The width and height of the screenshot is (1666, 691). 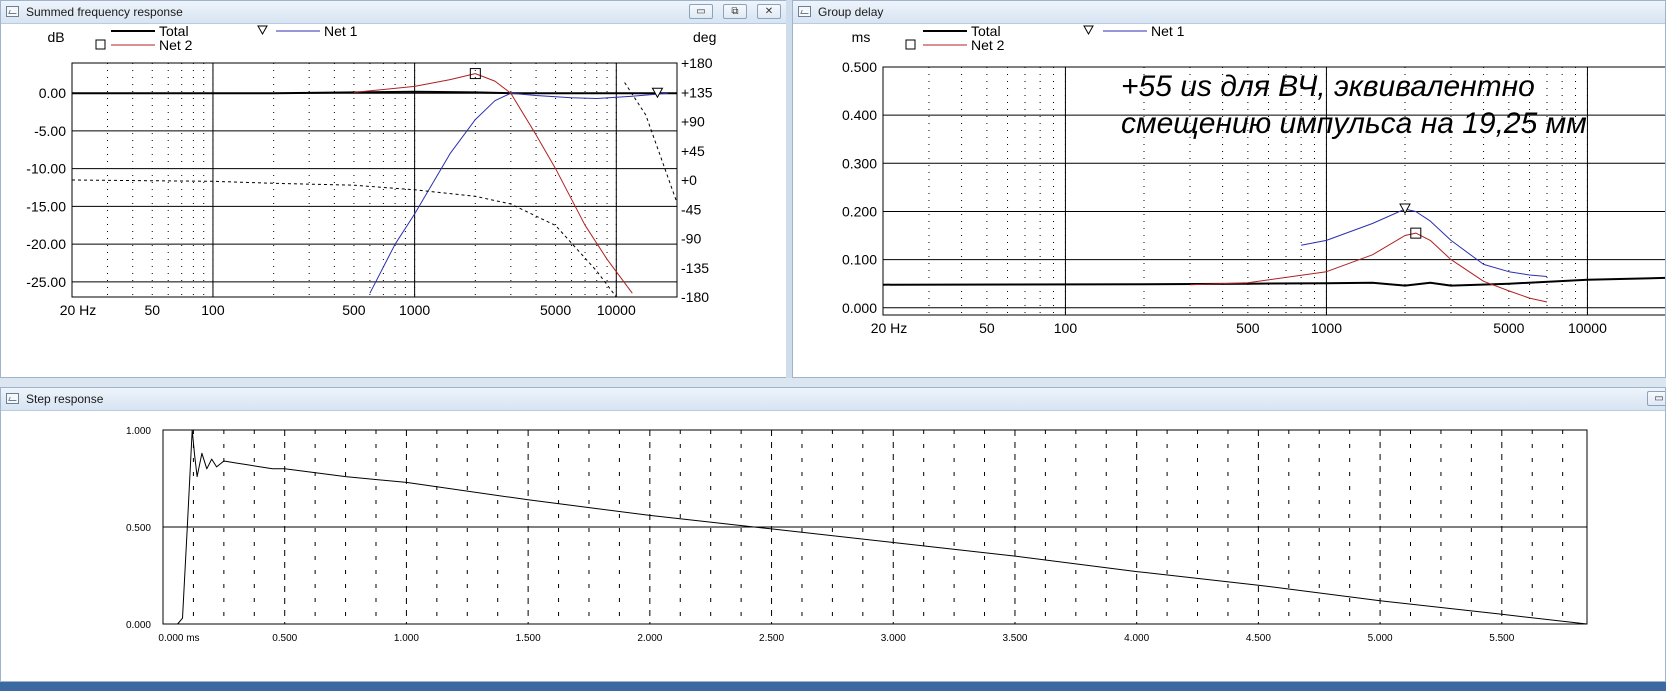 I want to click on x-tick-label: 2.000, so click(x=649, y=638).